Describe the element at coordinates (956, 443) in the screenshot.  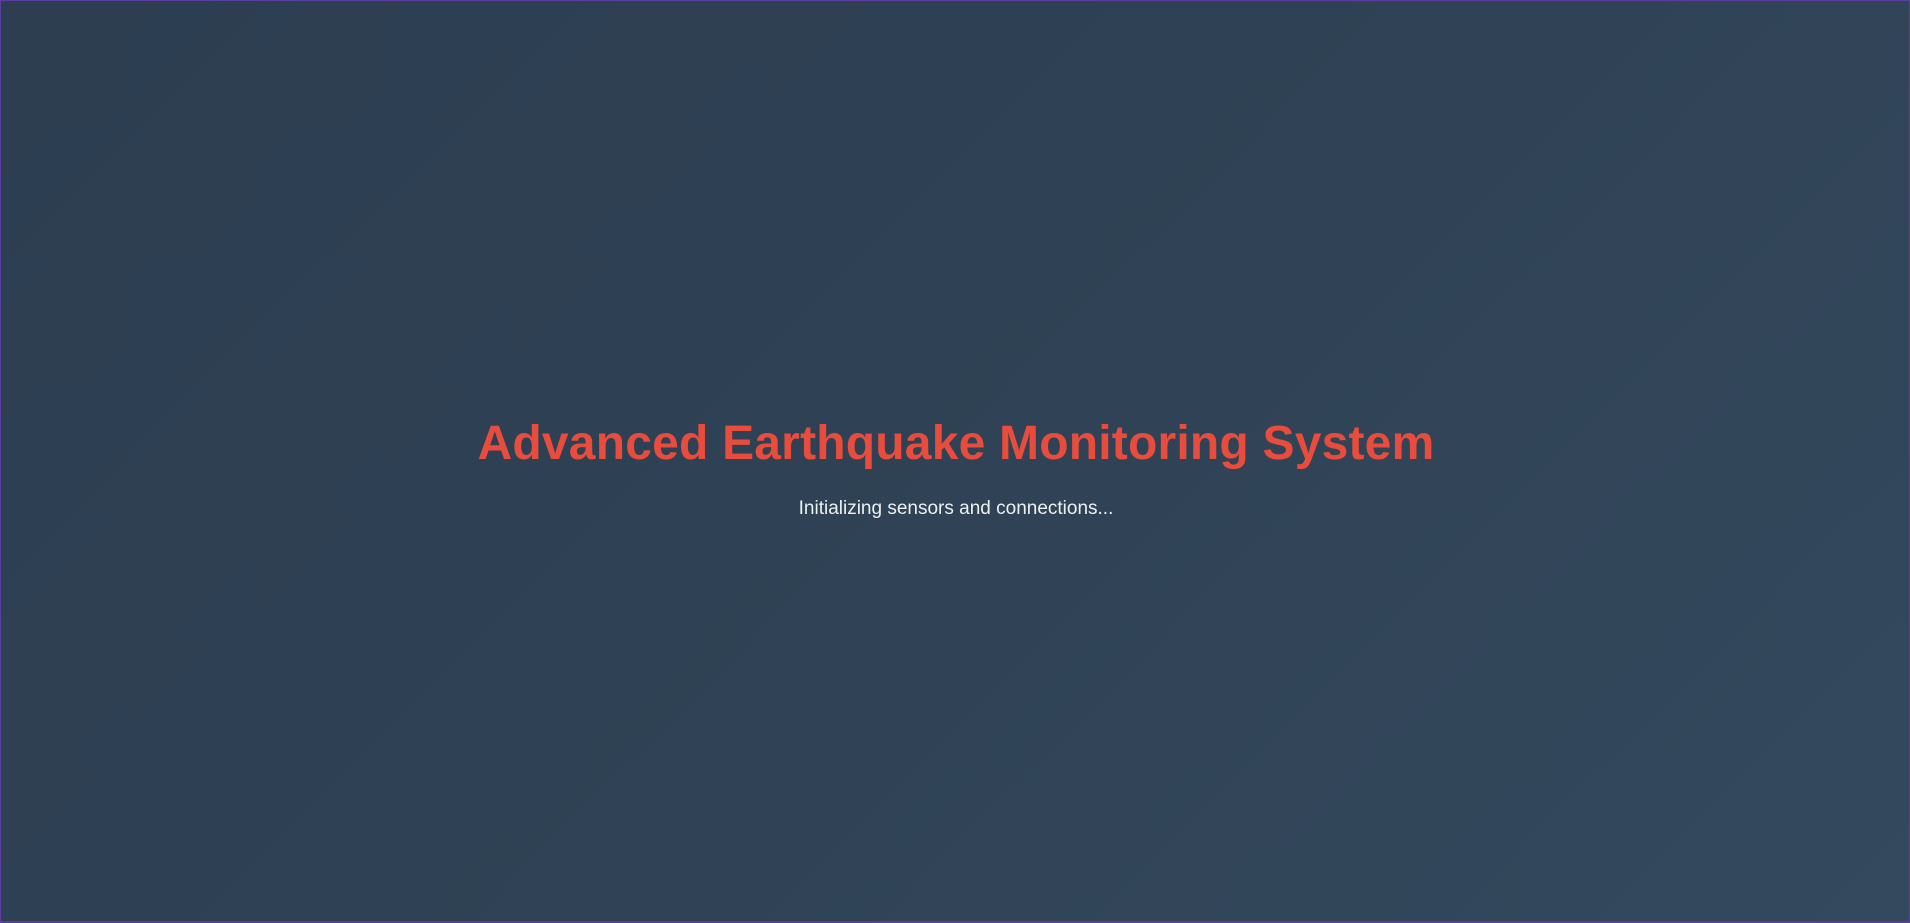
I see `app-title: Advanced Earthquake Monitoring System` at that location.